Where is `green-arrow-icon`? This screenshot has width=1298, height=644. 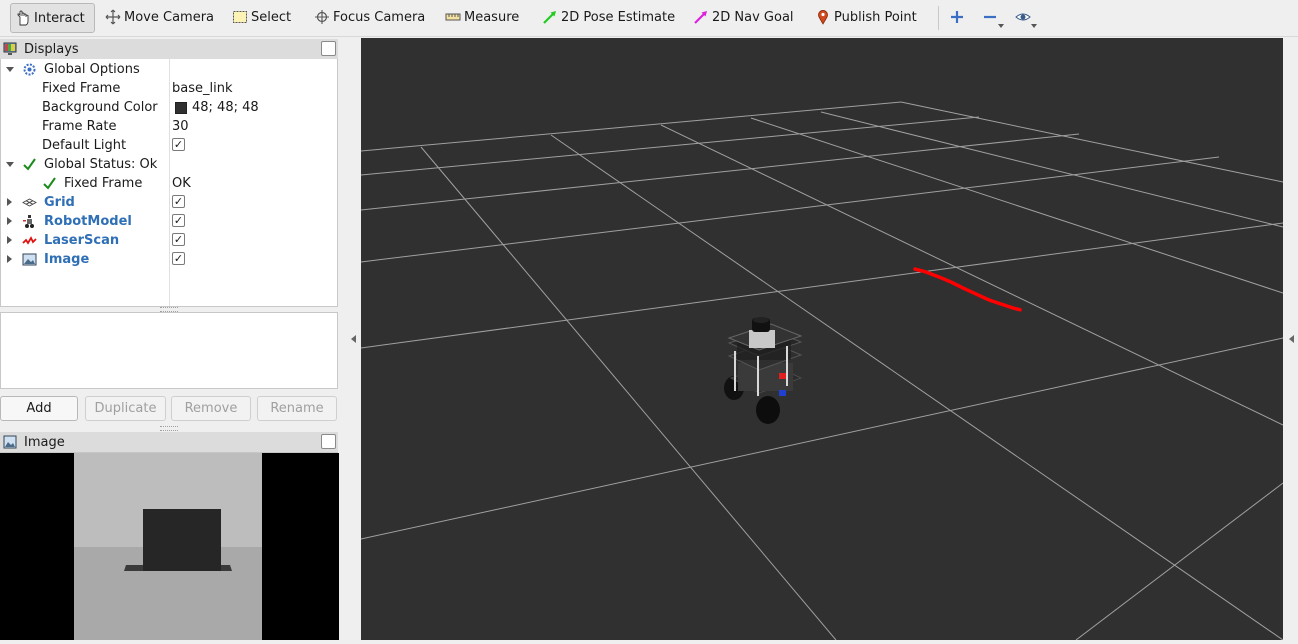
green-arrow-icon is located at coordinates (550, 17).